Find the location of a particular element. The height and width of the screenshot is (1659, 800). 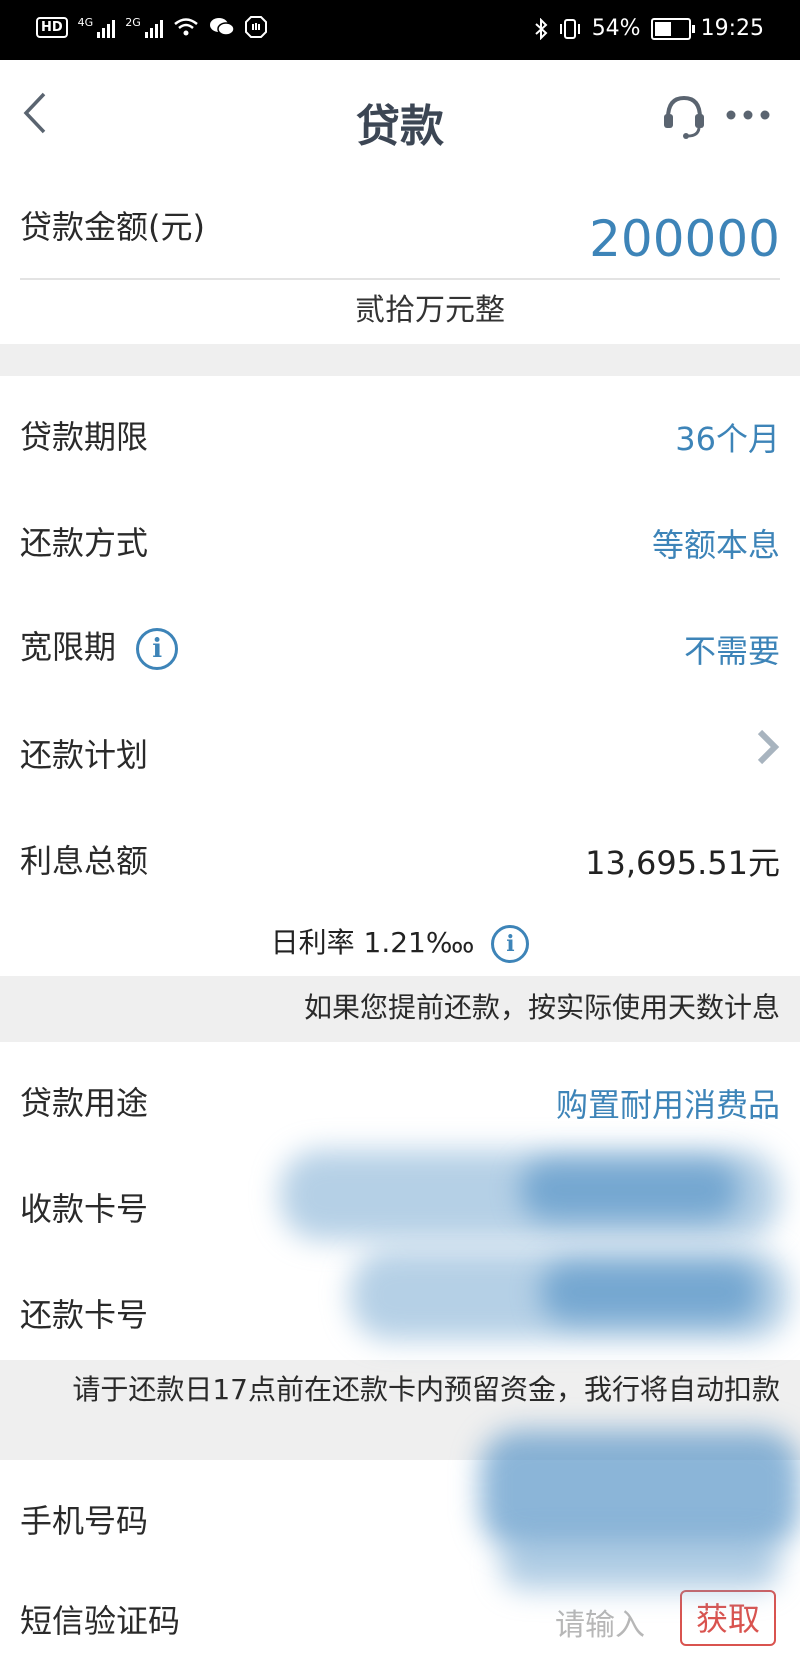

amount-divider is located at coordinates (400, 279).